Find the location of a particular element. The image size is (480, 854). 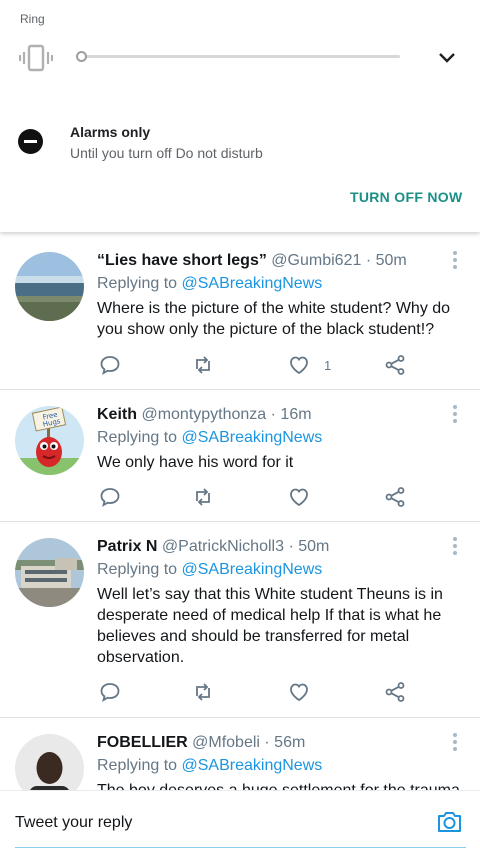

vibrate-icon is located at coordinates (36, 58).